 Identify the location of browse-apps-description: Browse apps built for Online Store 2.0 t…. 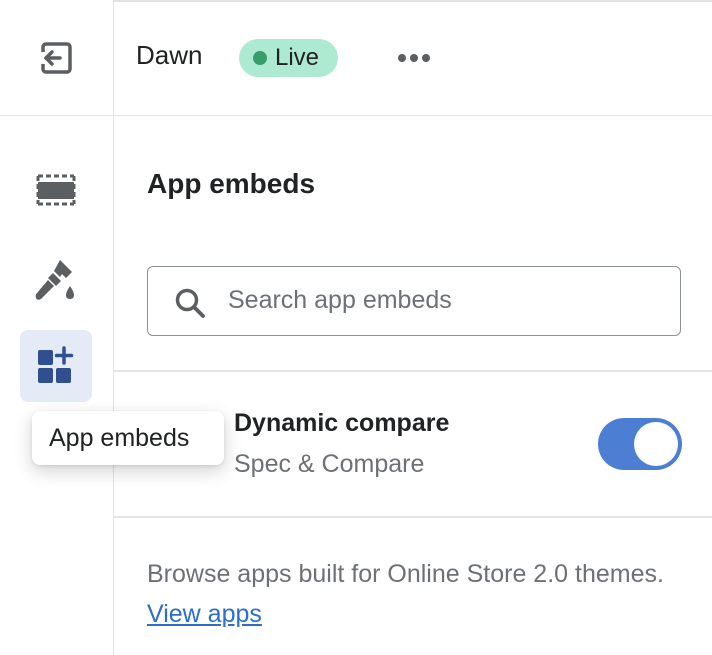
(405, 574).